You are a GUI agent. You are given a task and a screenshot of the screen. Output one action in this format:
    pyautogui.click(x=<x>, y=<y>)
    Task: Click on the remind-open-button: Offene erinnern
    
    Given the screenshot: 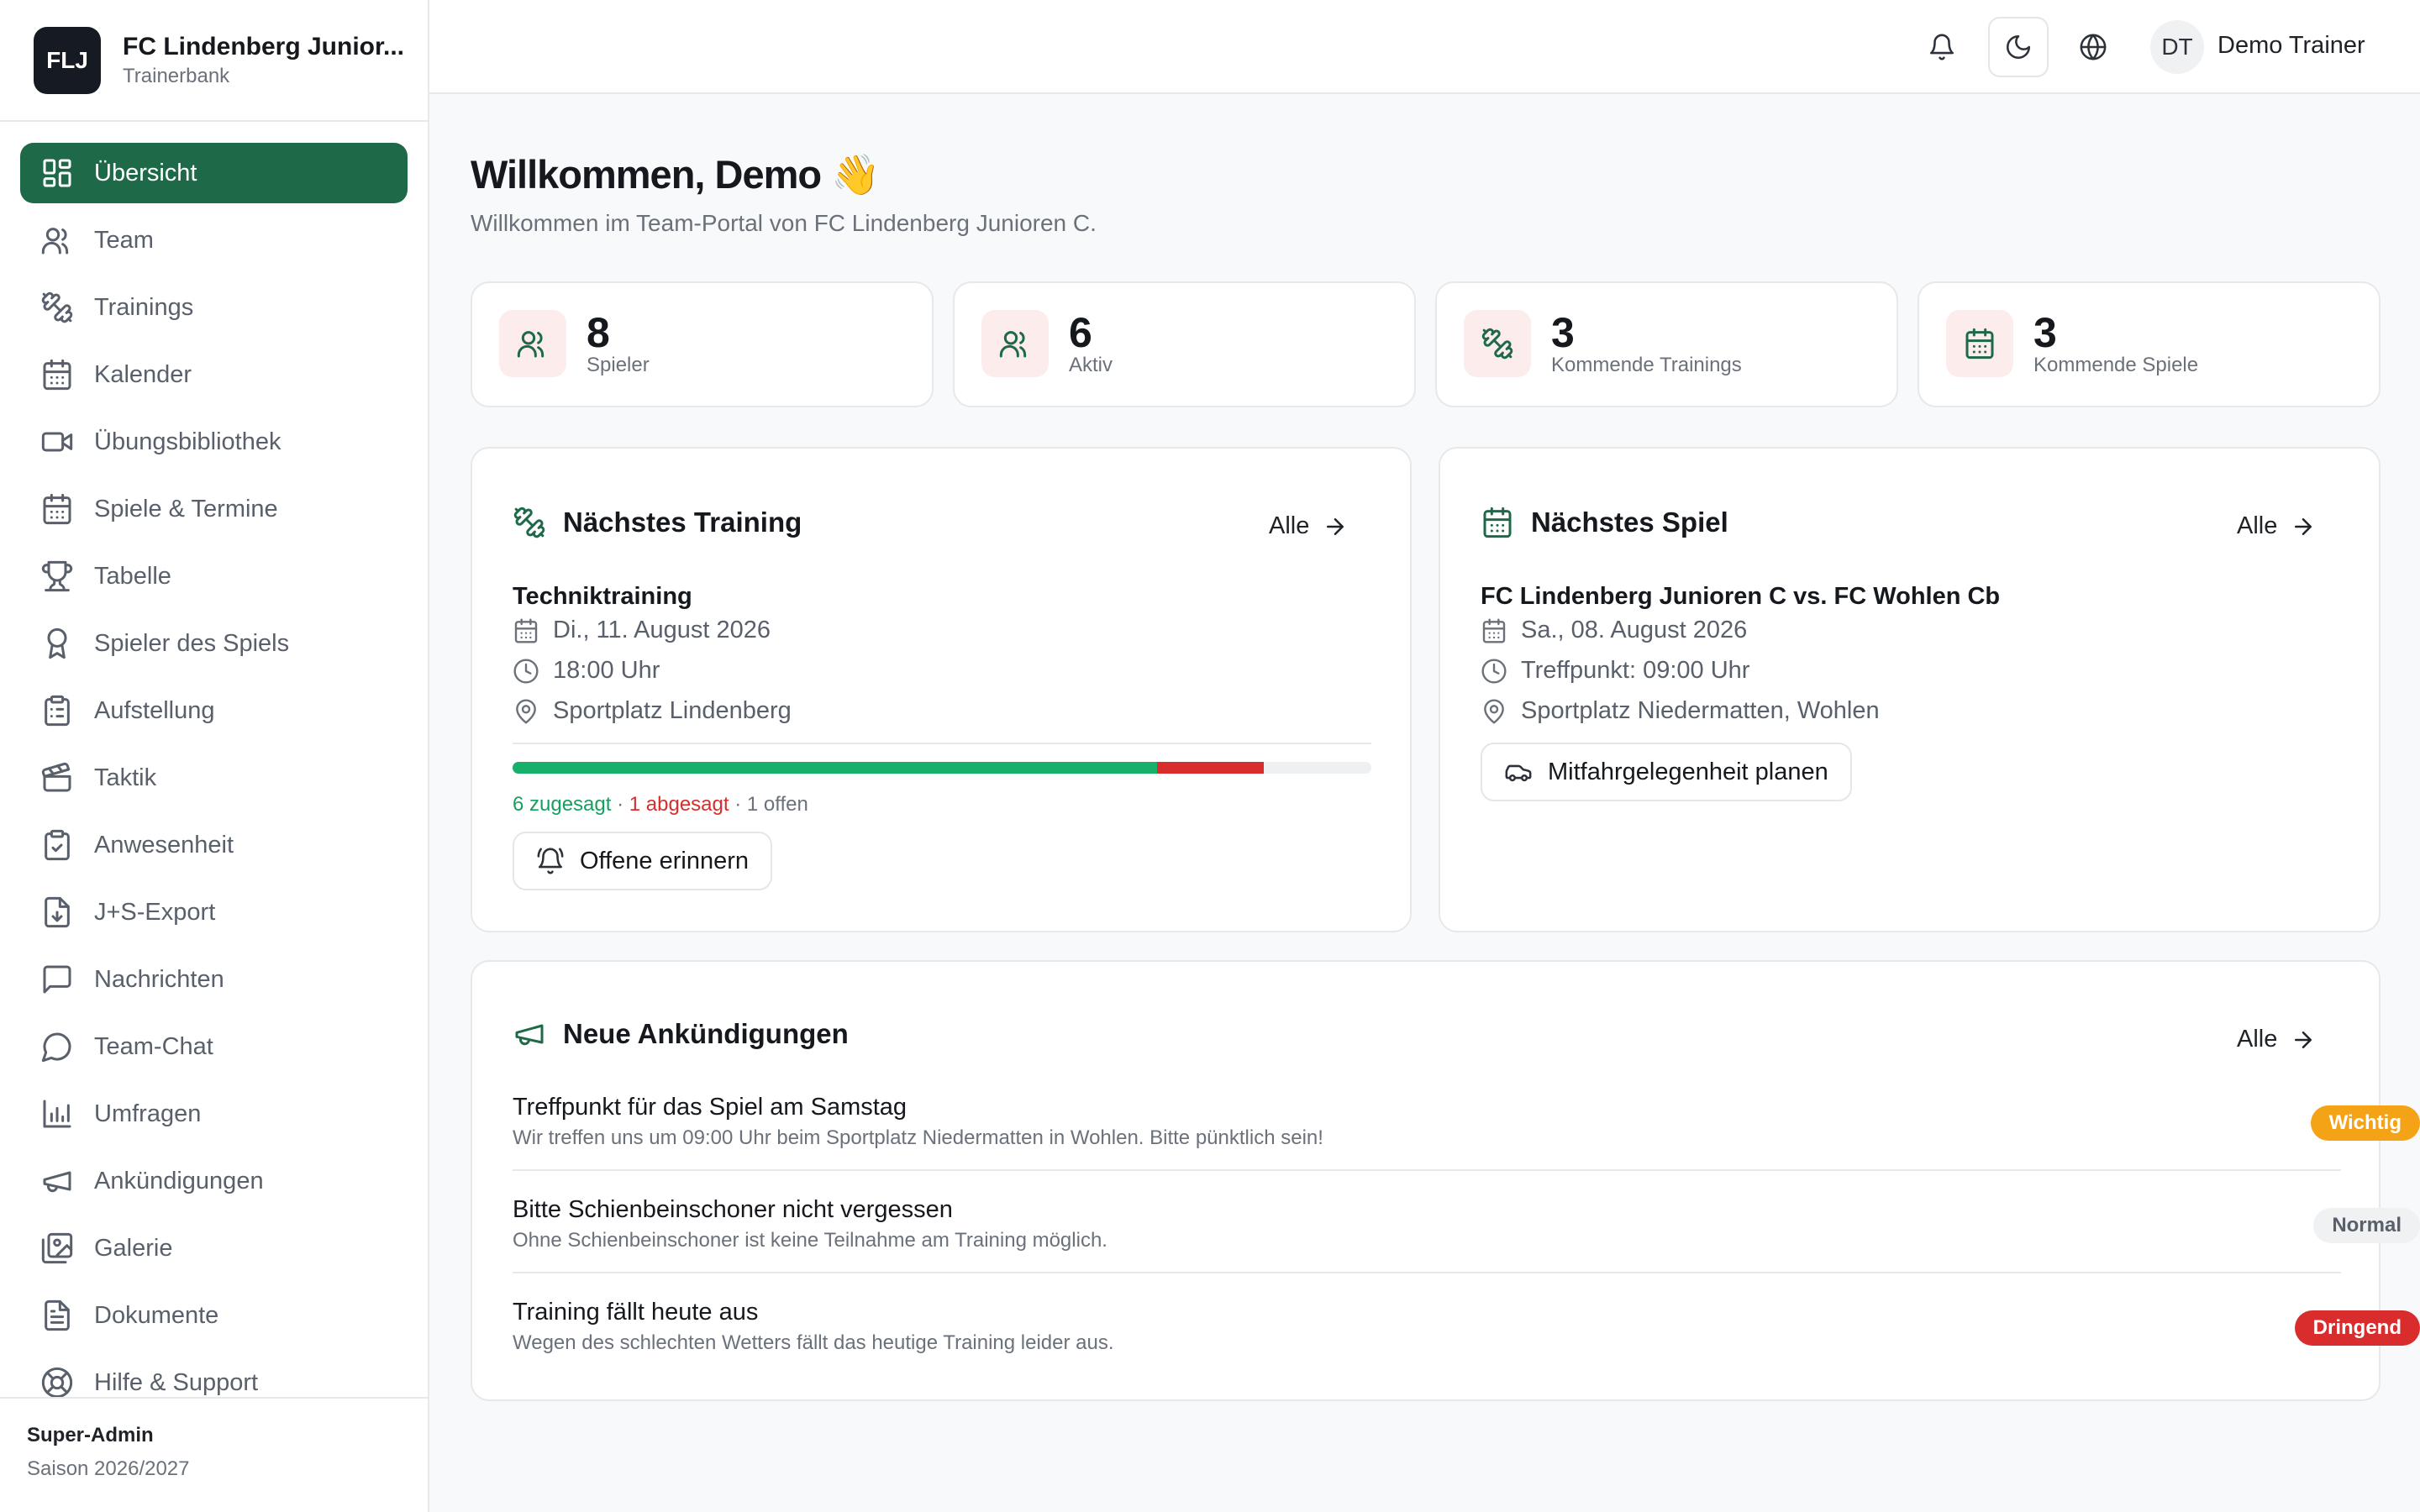 What is the action you would take?
    pyautogui.click(x=643, y=861)
    